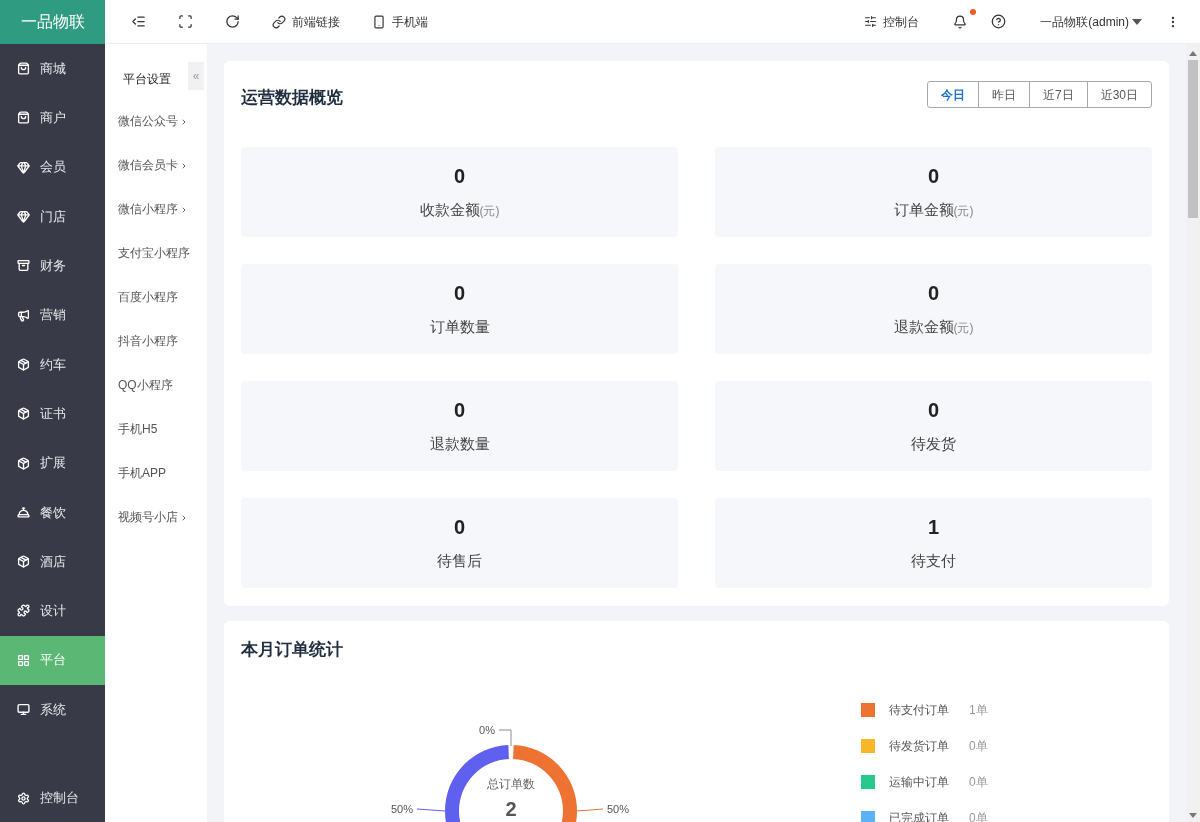 This screenshot has width=1200, height=822. What do you see at coordinates (52, 266) in the screenshot?
I see `sidebar-item: 财务` at bounding box center [52, 266].